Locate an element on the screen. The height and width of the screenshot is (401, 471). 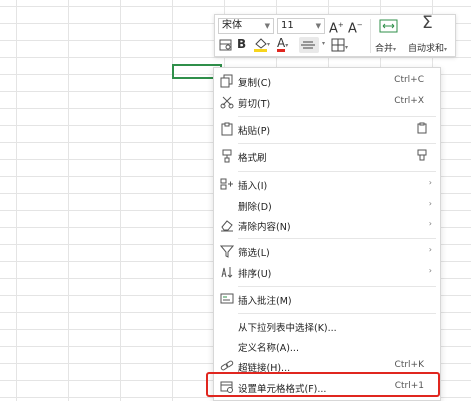
autosum-label-text: 自动求和 is located at coordinates (426, 49).